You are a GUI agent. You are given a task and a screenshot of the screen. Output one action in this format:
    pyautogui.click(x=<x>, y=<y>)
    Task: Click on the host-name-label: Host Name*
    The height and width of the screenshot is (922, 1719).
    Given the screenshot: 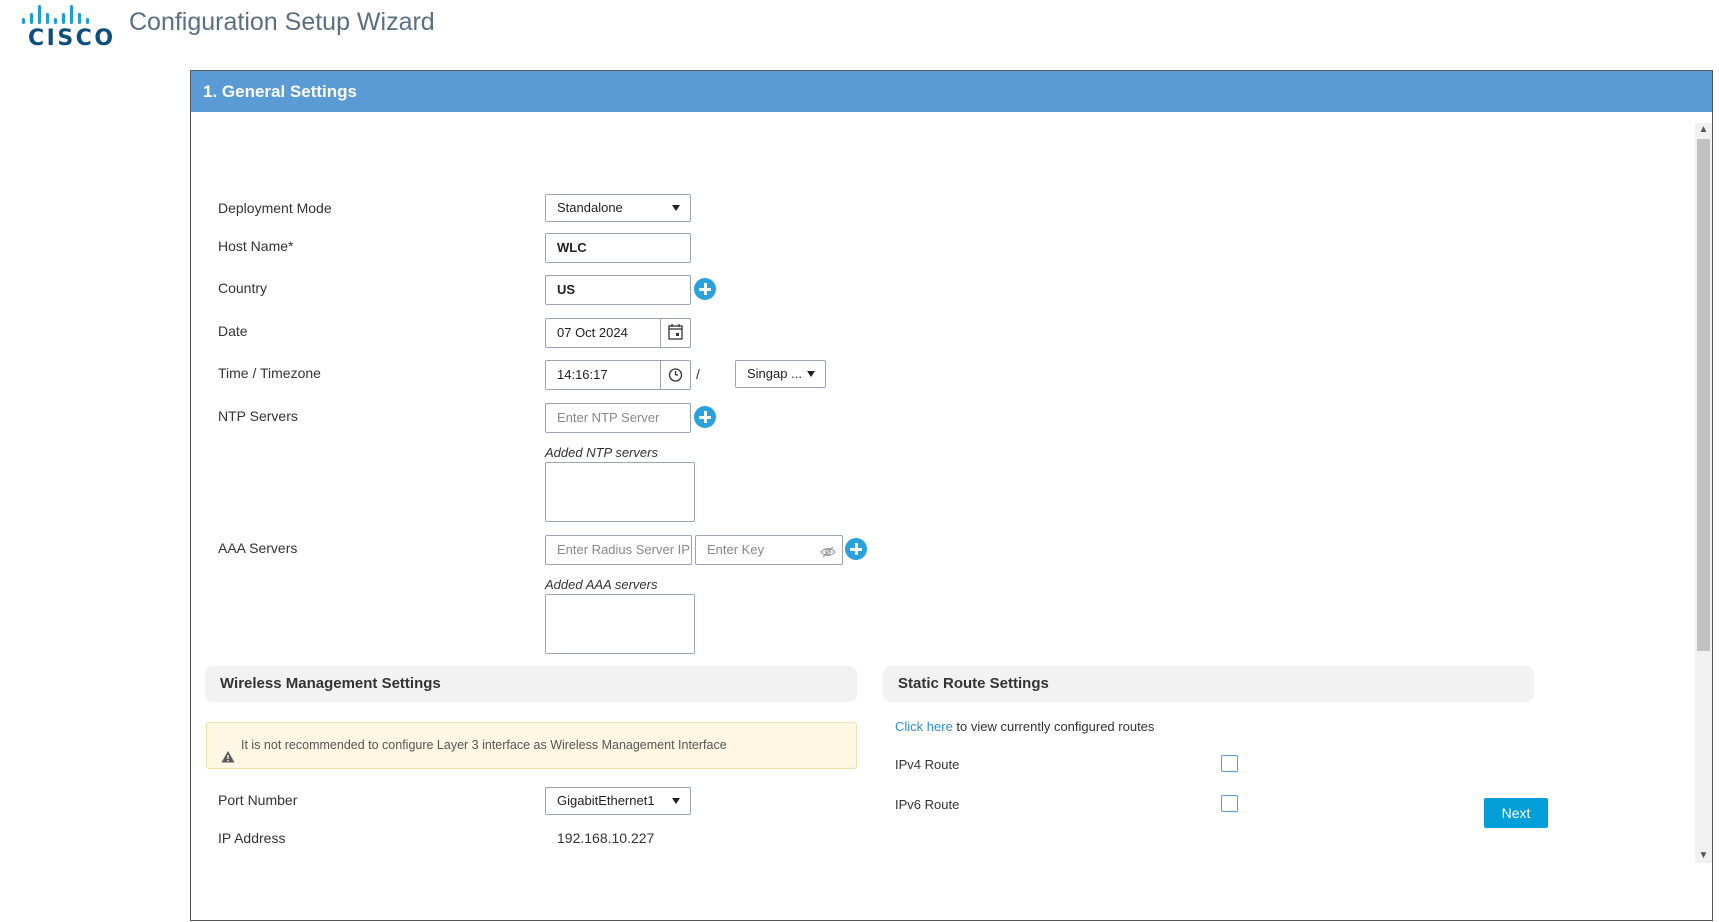 What is the action you would take?
    pyautogui.click(x=256, y=246)
    